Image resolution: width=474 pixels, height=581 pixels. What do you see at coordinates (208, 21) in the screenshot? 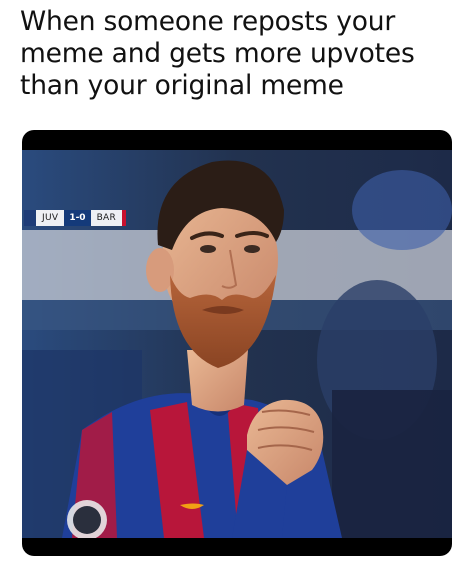
I see `caption-line-1: When someone reposts your` at bounding box center [208, 21].